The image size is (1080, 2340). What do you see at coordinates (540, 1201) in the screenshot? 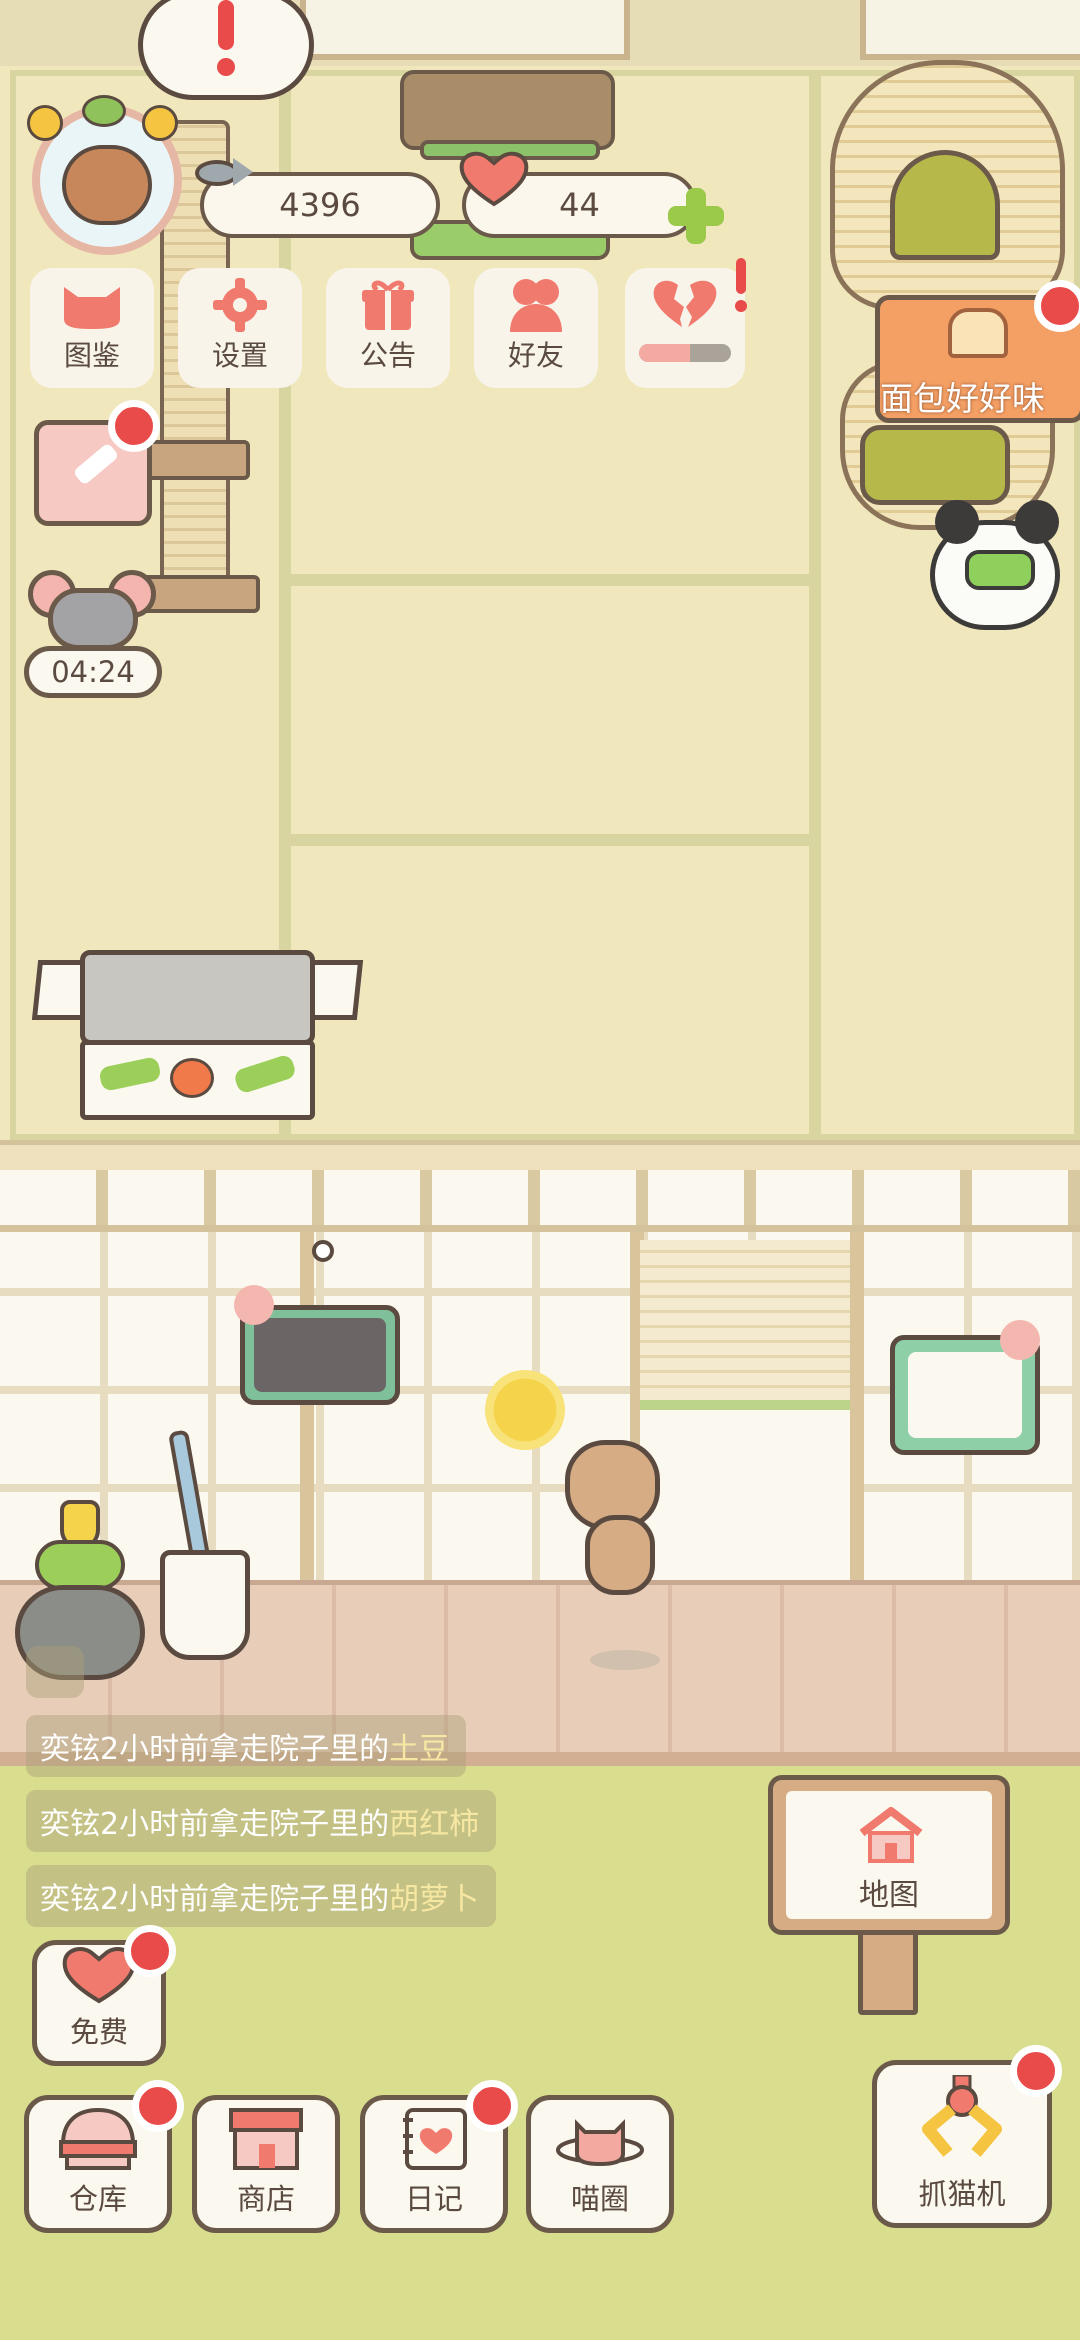
I see `wall-transom` at bounding box center [540, 1201].